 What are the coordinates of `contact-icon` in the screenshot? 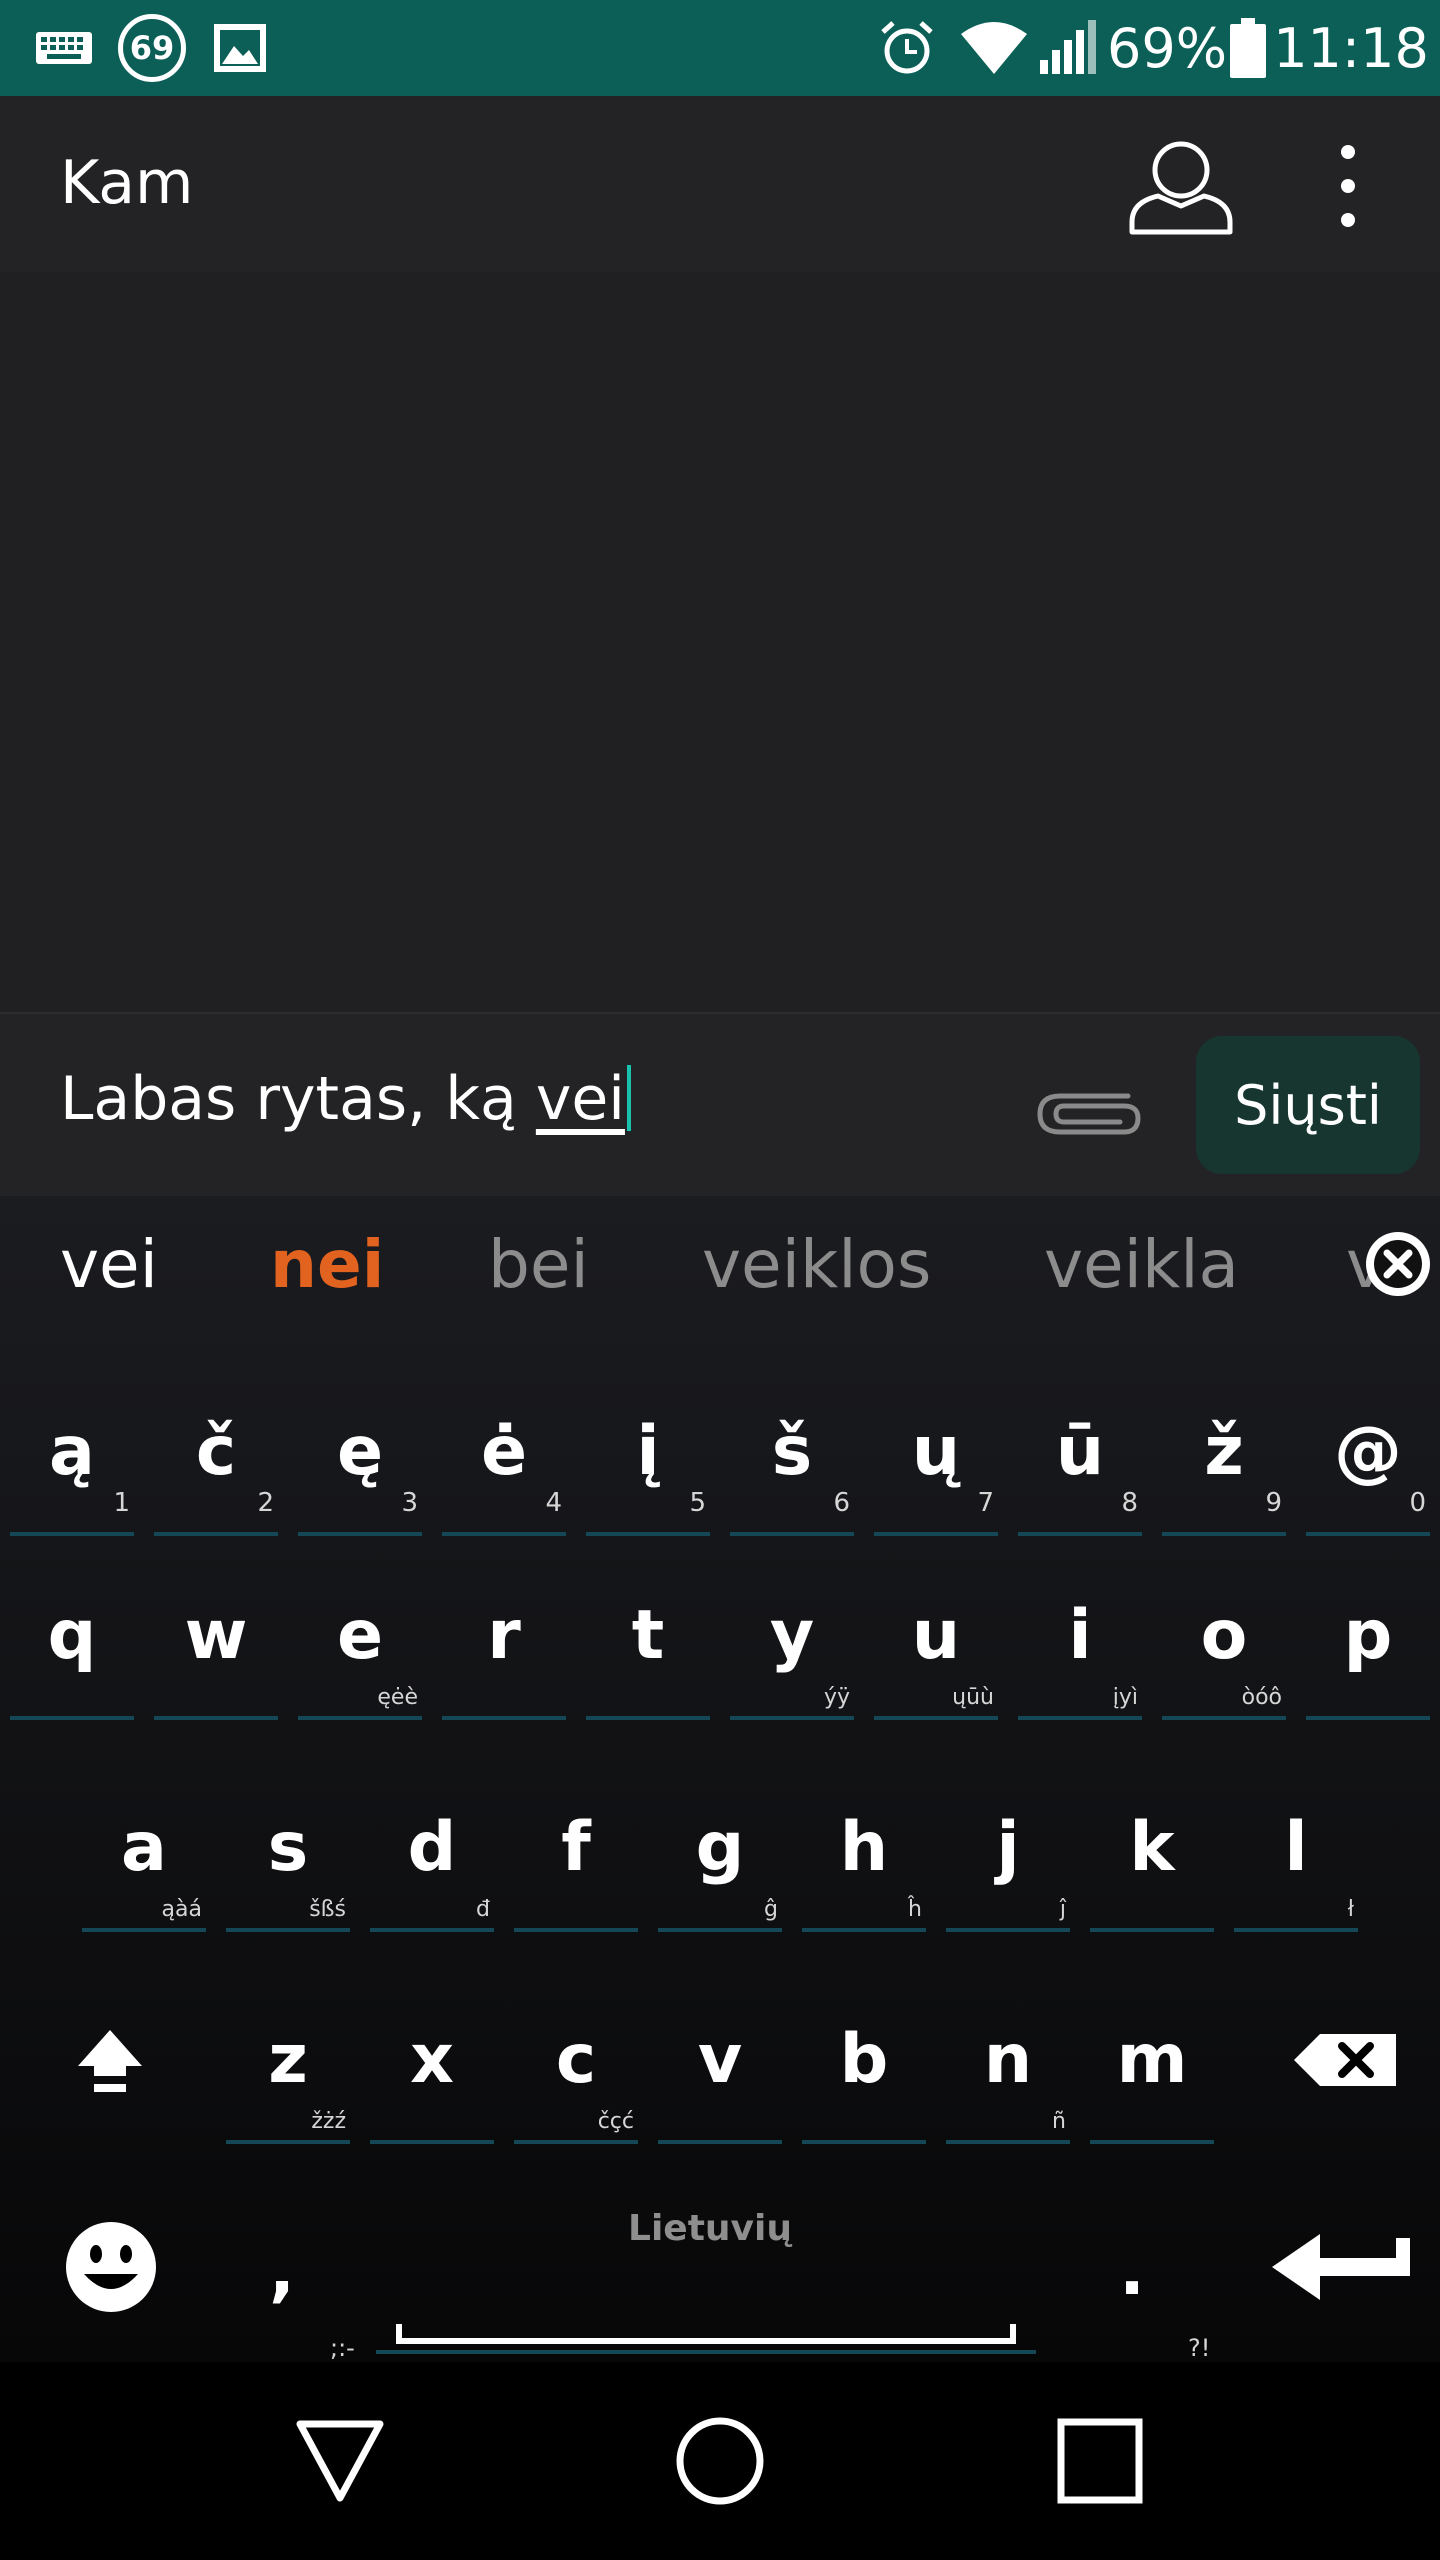 It's located at (1181, 186).